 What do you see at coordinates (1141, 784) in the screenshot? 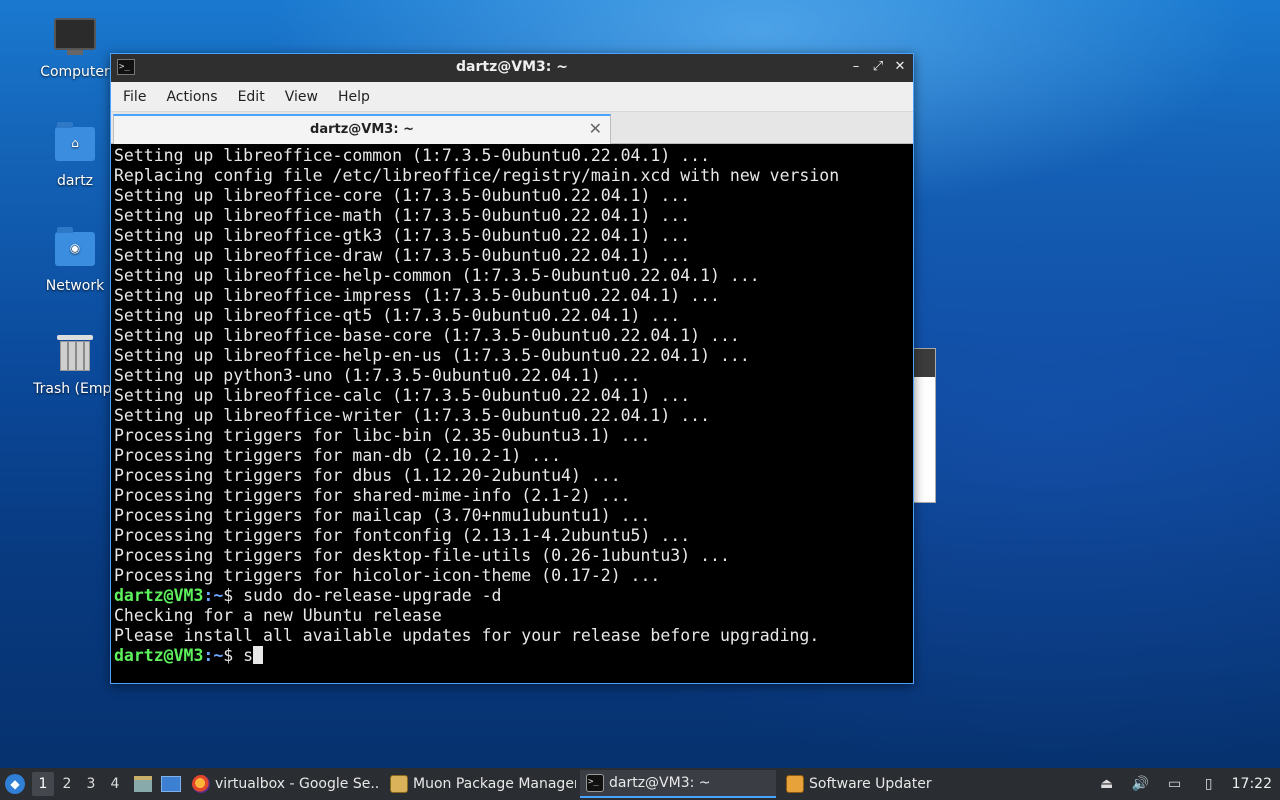
I see `volume-icon: 🔊` at bounding box center [1141, 784].